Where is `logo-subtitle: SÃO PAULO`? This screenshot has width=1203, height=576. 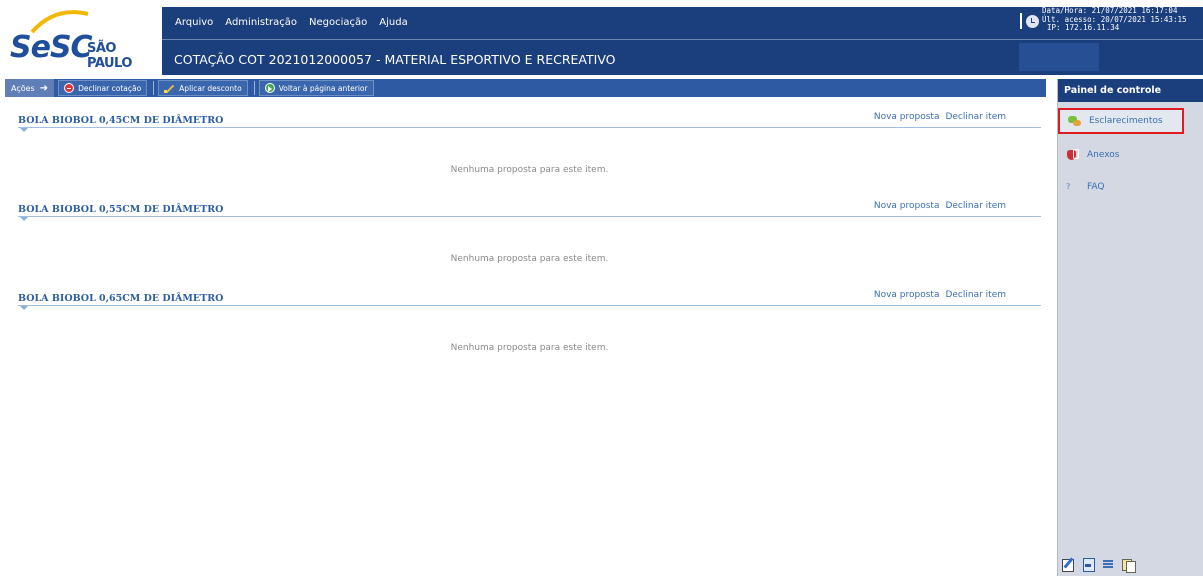 logo-subtitle: SÃO PAULO is located at coordinates (109, 56).